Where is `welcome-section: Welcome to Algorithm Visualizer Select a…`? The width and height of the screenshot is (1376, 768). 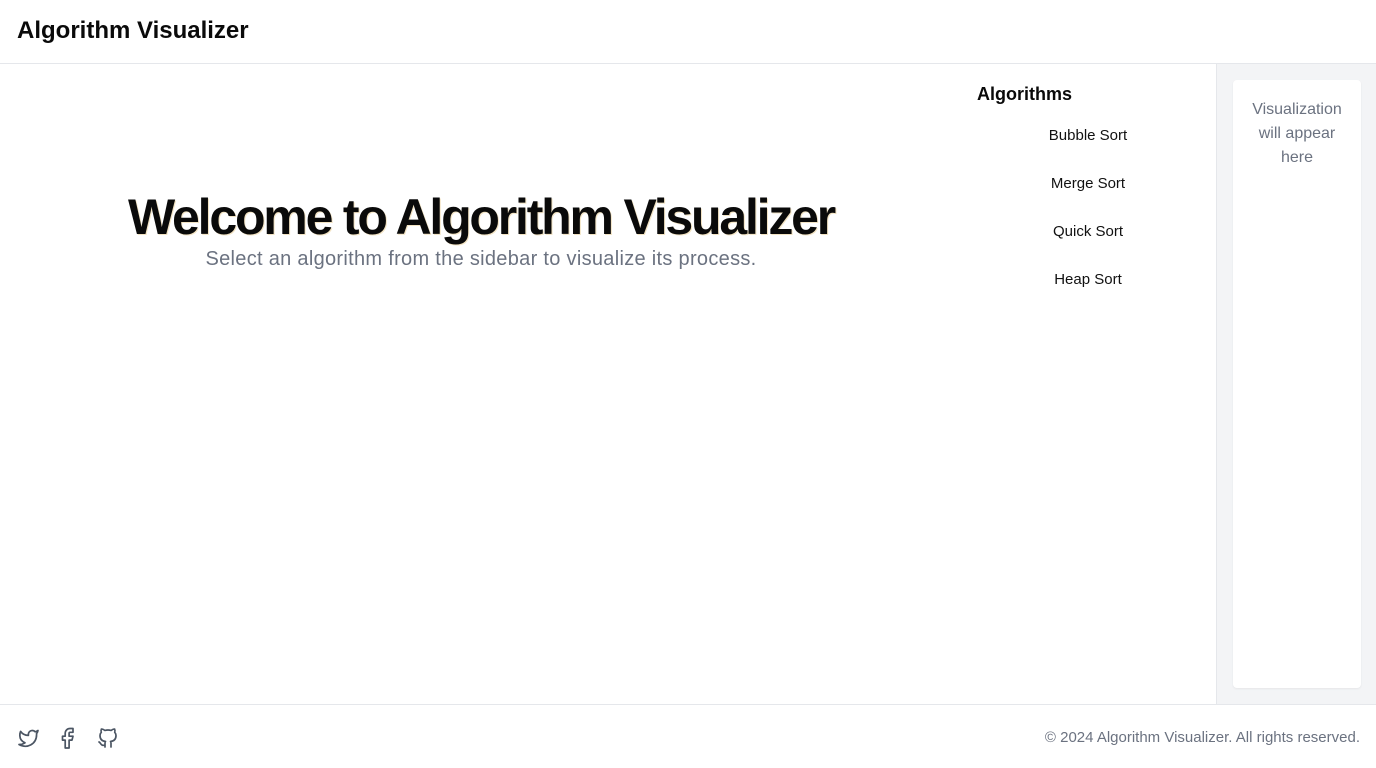
welcome-section: Welcome to Algorithm Visualizer Select a… is located at coordinates (481, 230).